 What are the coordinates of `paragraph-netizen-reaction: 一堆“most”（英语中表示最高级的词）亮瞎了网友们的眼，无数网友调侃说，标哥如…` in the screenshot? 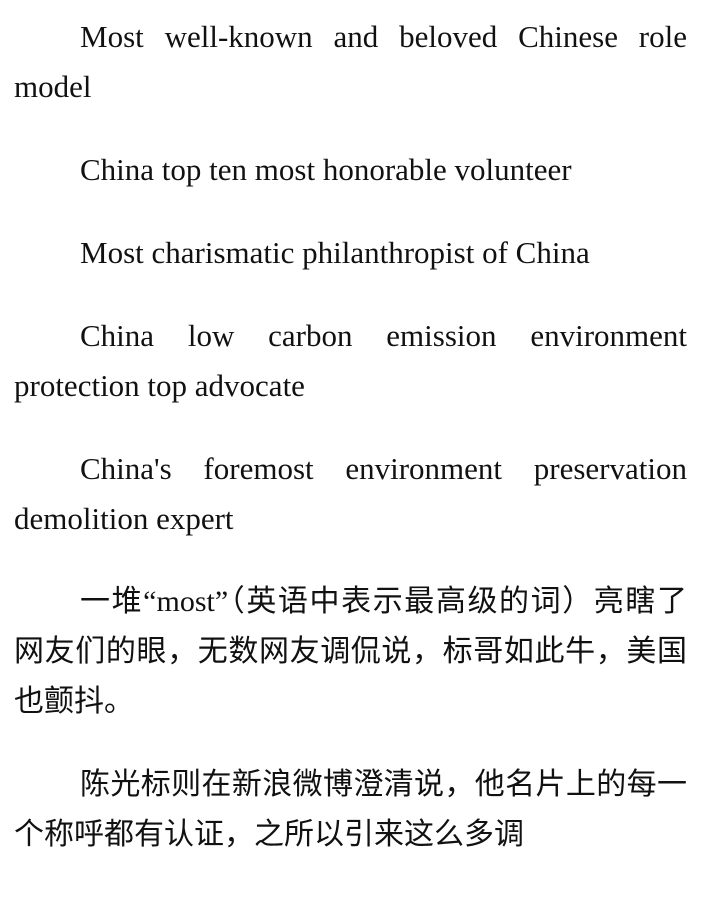 It's located at (350, 651).